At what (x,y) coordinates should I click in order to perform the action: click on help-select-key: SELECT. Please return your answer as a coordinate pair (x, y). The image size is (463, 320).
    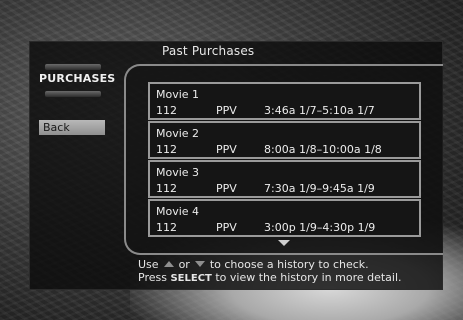
    Looking at the image, I should click on (191, 278).